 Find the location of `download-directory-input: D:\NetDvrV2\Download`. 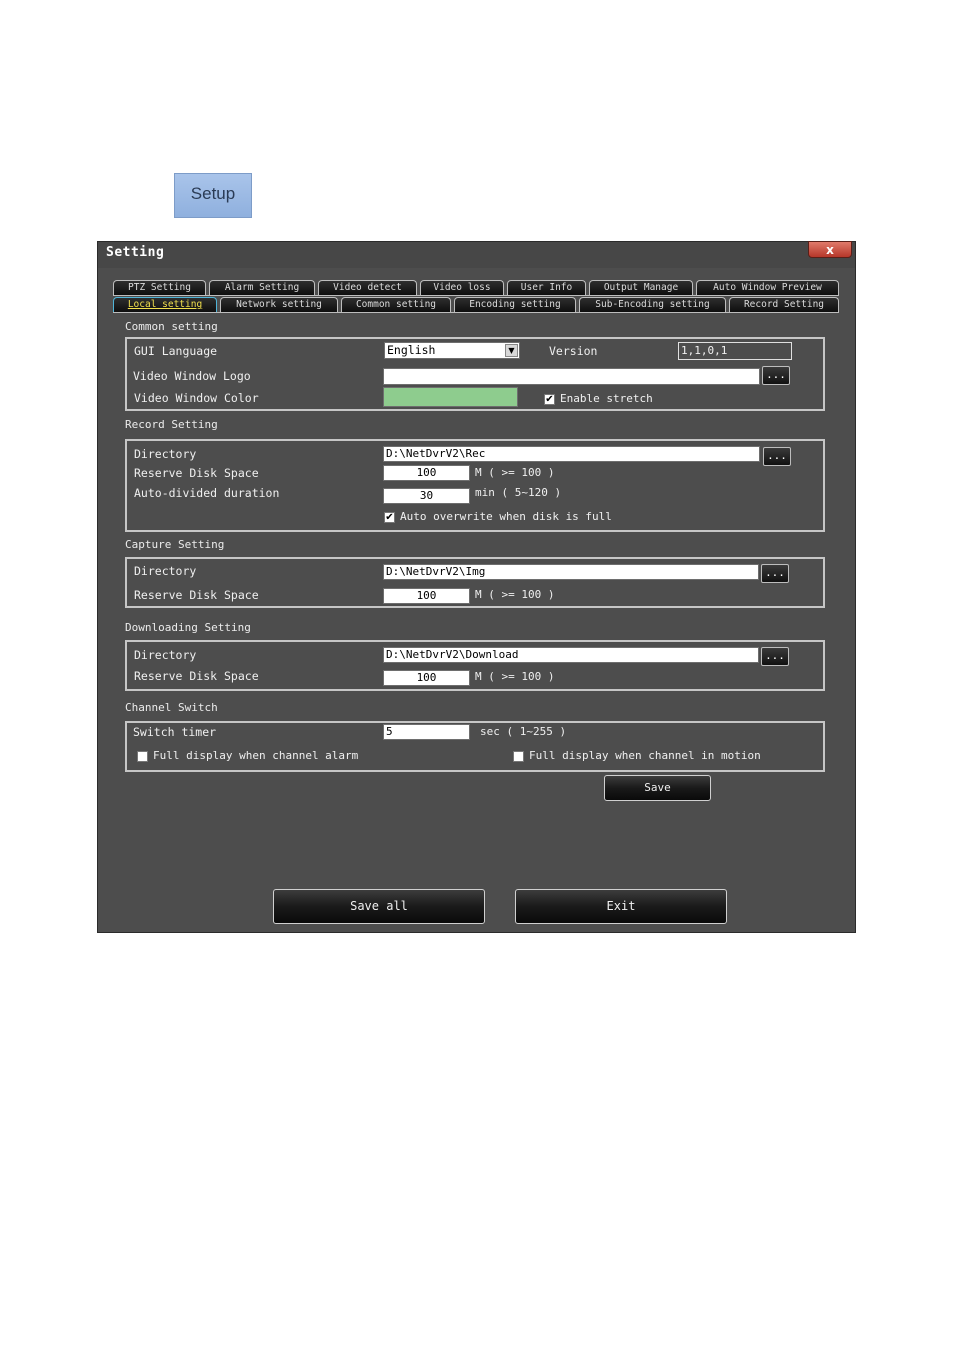

download-directory-input: D:\NetDvrV2\Download is located at coordinates (571, 655).